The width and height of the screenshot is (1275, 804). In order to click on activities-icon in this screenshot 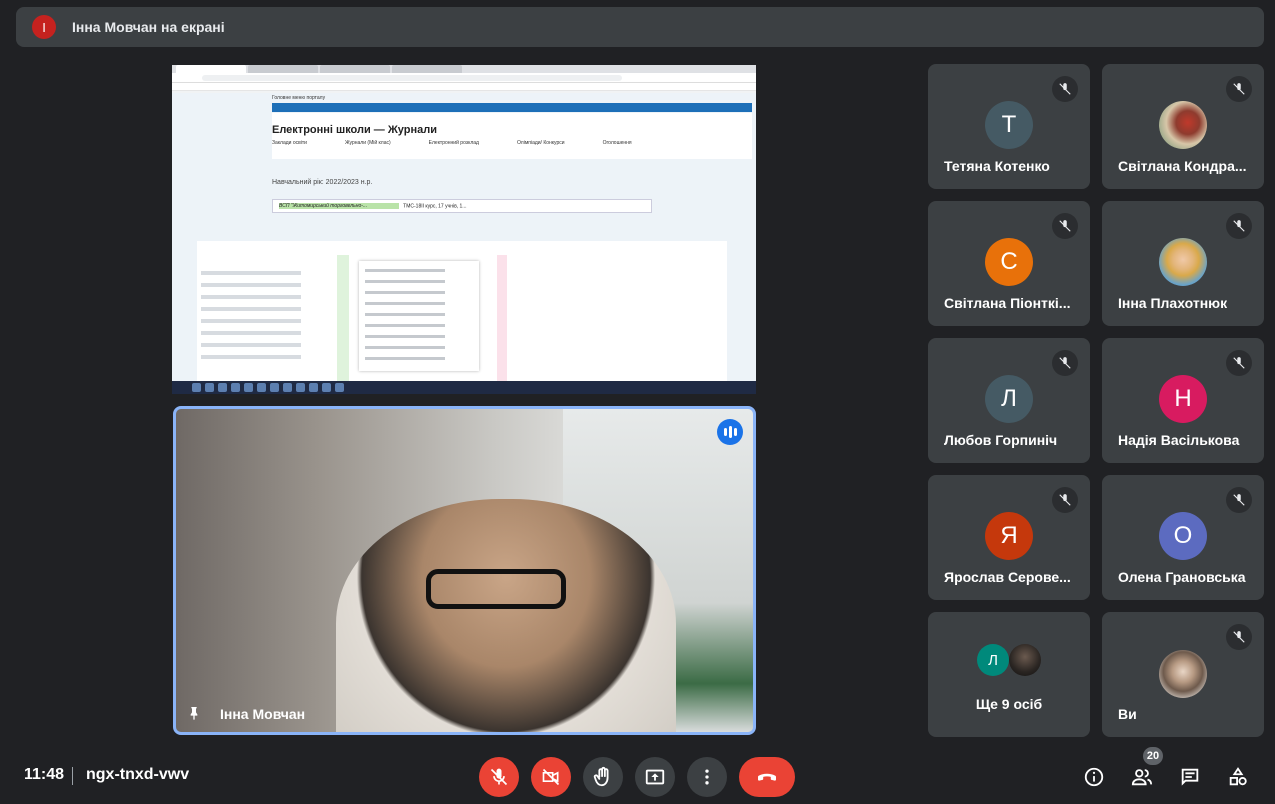, I will do `click(1238, 776)`.